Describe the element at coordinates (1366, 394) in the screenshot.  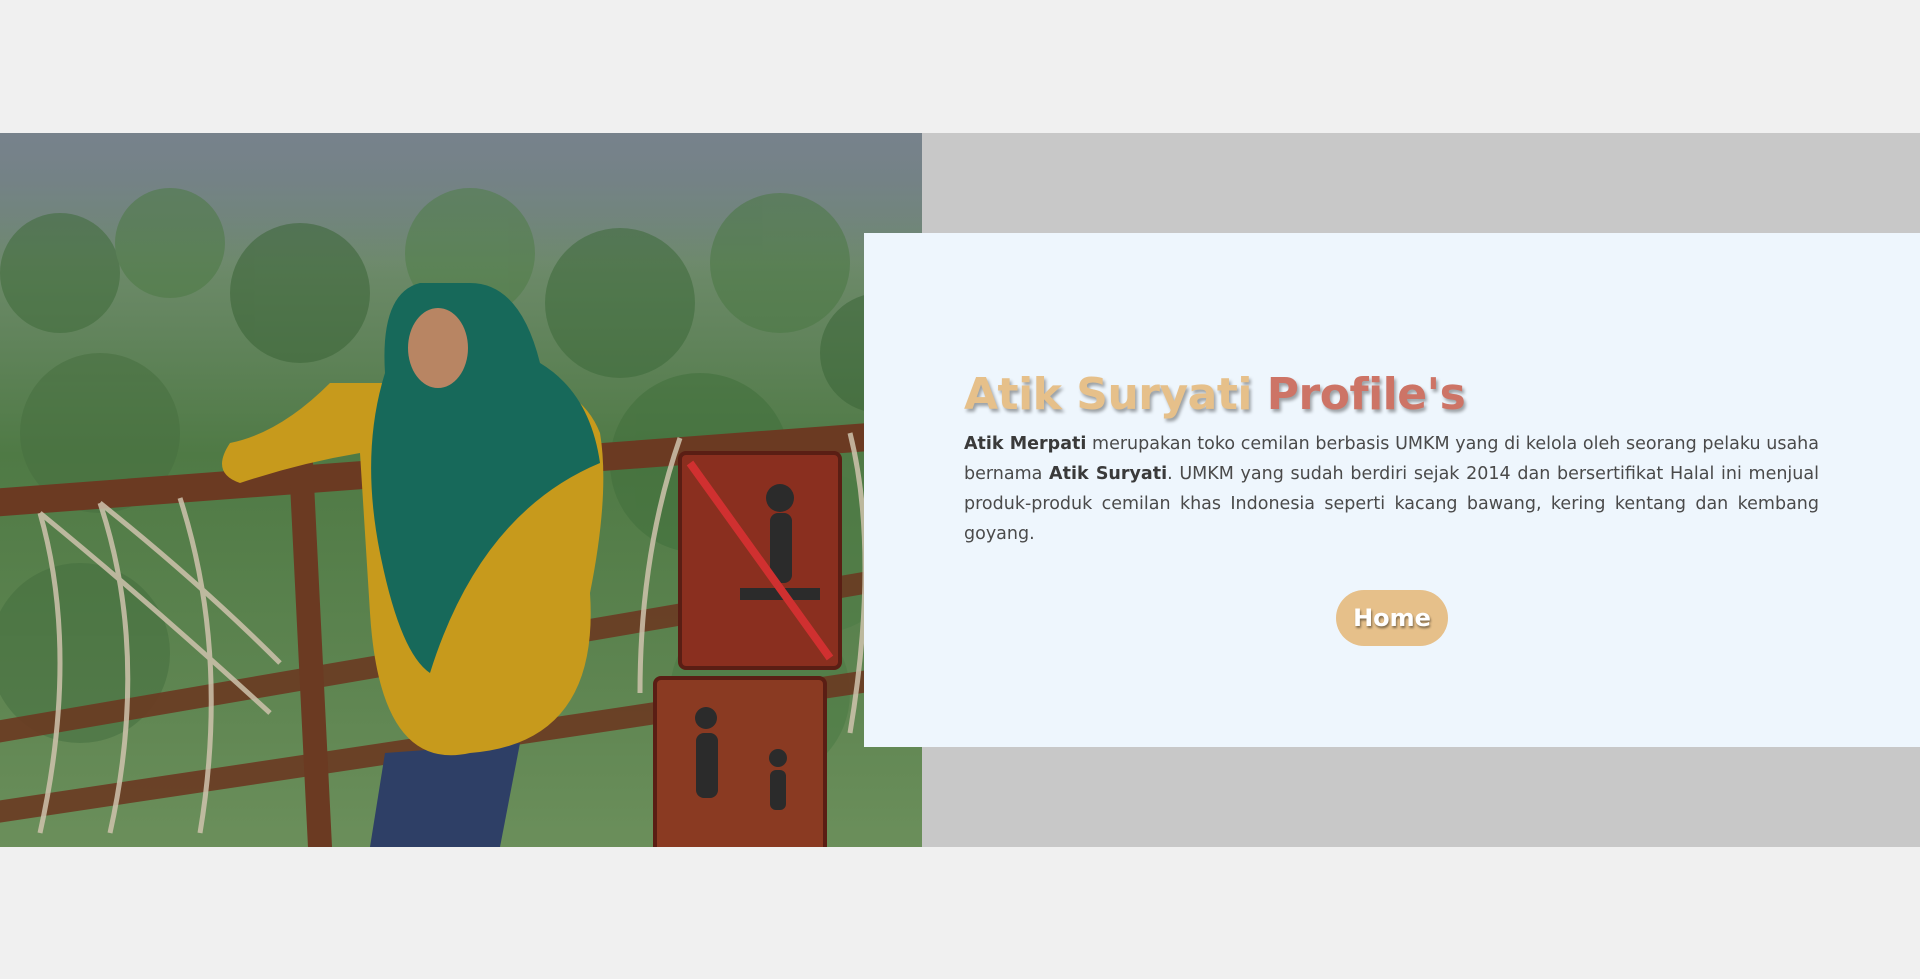
I see `title-suffix: Profile's` at that location.